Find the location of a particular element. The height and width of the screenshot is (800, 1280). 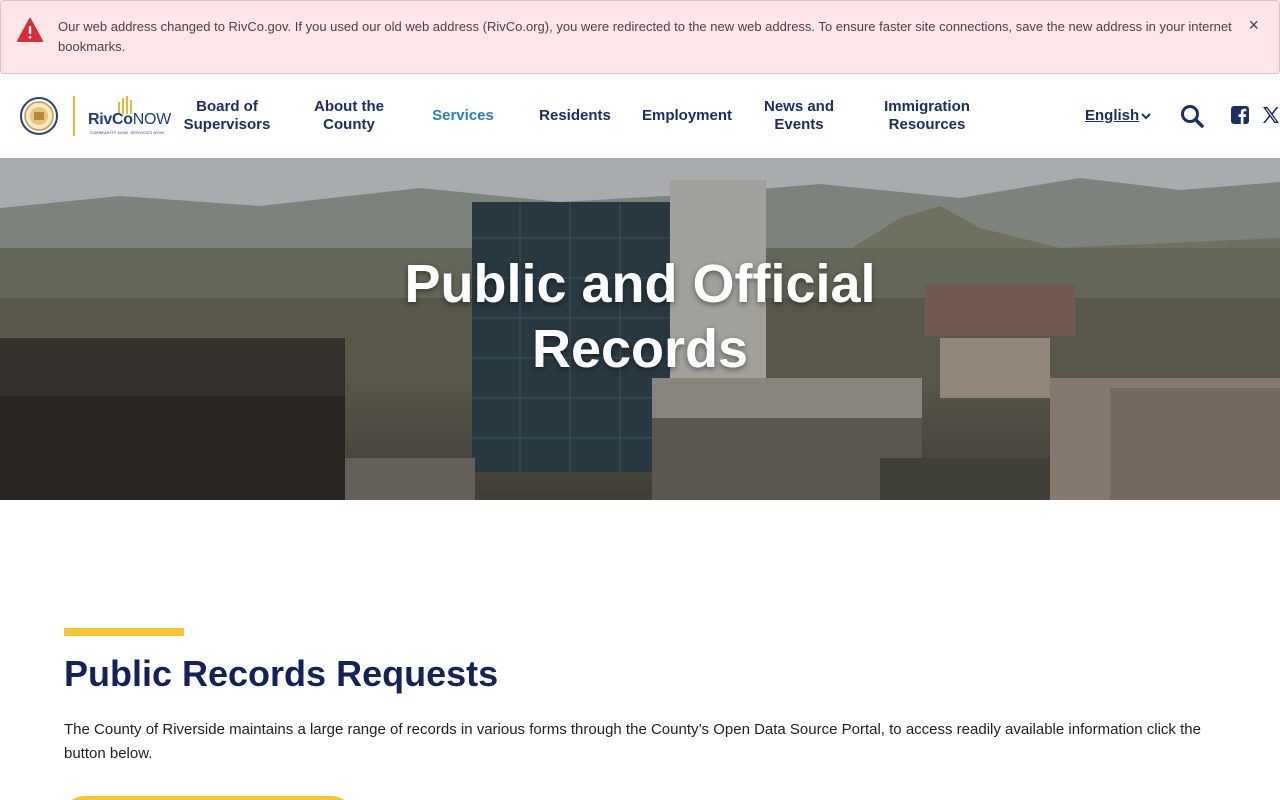

rivconow-wordmark: RivCoNOW is located at coordinates (129, 119).